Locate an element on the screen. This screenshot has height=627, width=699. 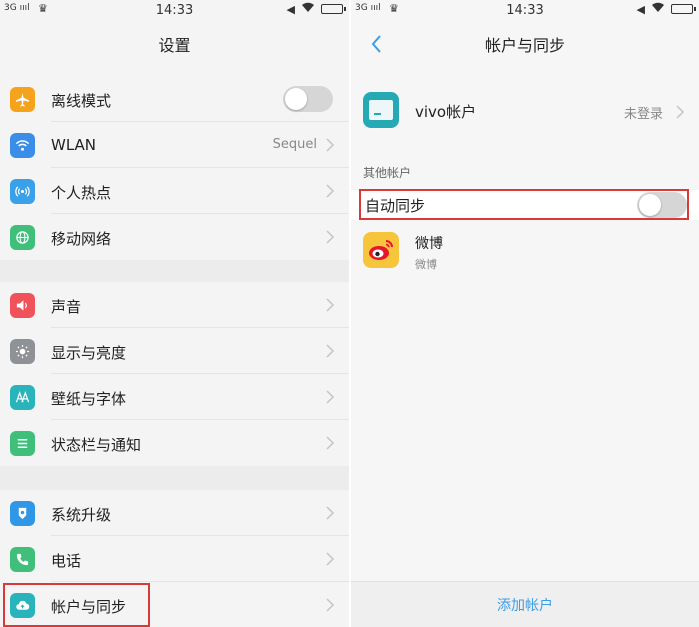
settings-group-network: 离线模式 WLAN Sequel 个人热点 移动网络 is located at coordinates (174, 168).